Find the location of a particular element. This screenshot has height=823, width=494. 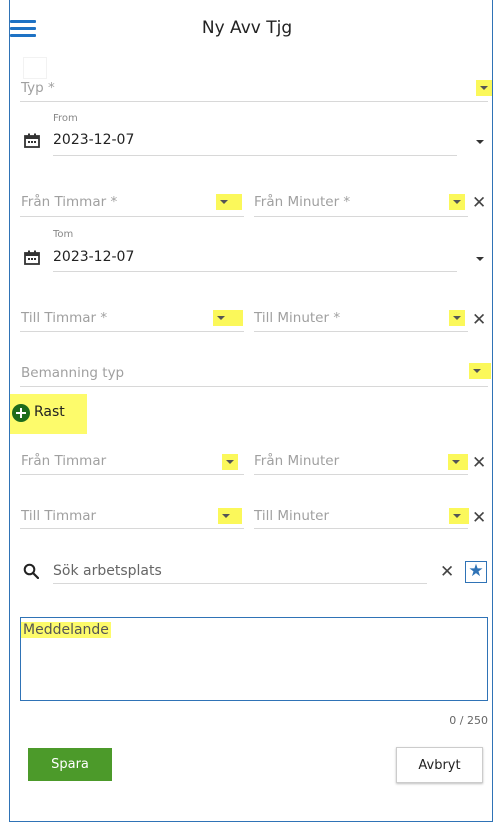

bemanning-typ-select: Bemanning typ is located at coordinates (72, 373).